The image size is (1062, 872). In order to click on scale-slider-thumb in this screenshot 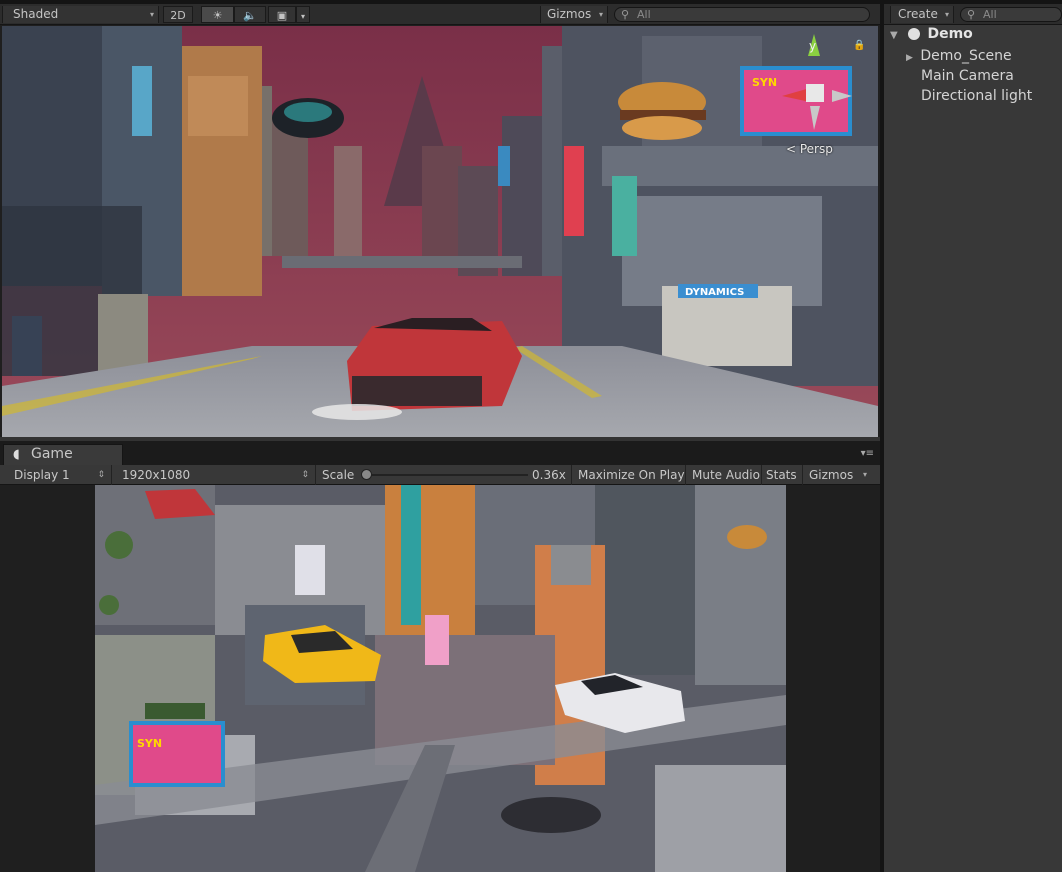, I will do `click(366, 474)`.